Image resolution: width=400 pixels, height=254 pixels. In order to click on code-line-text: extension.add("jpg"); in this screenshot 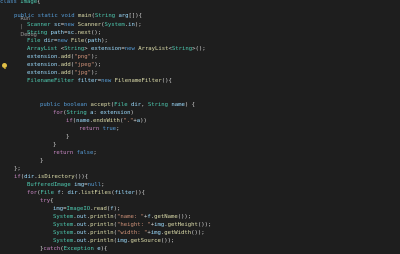, I will do `click(62, 73)`.